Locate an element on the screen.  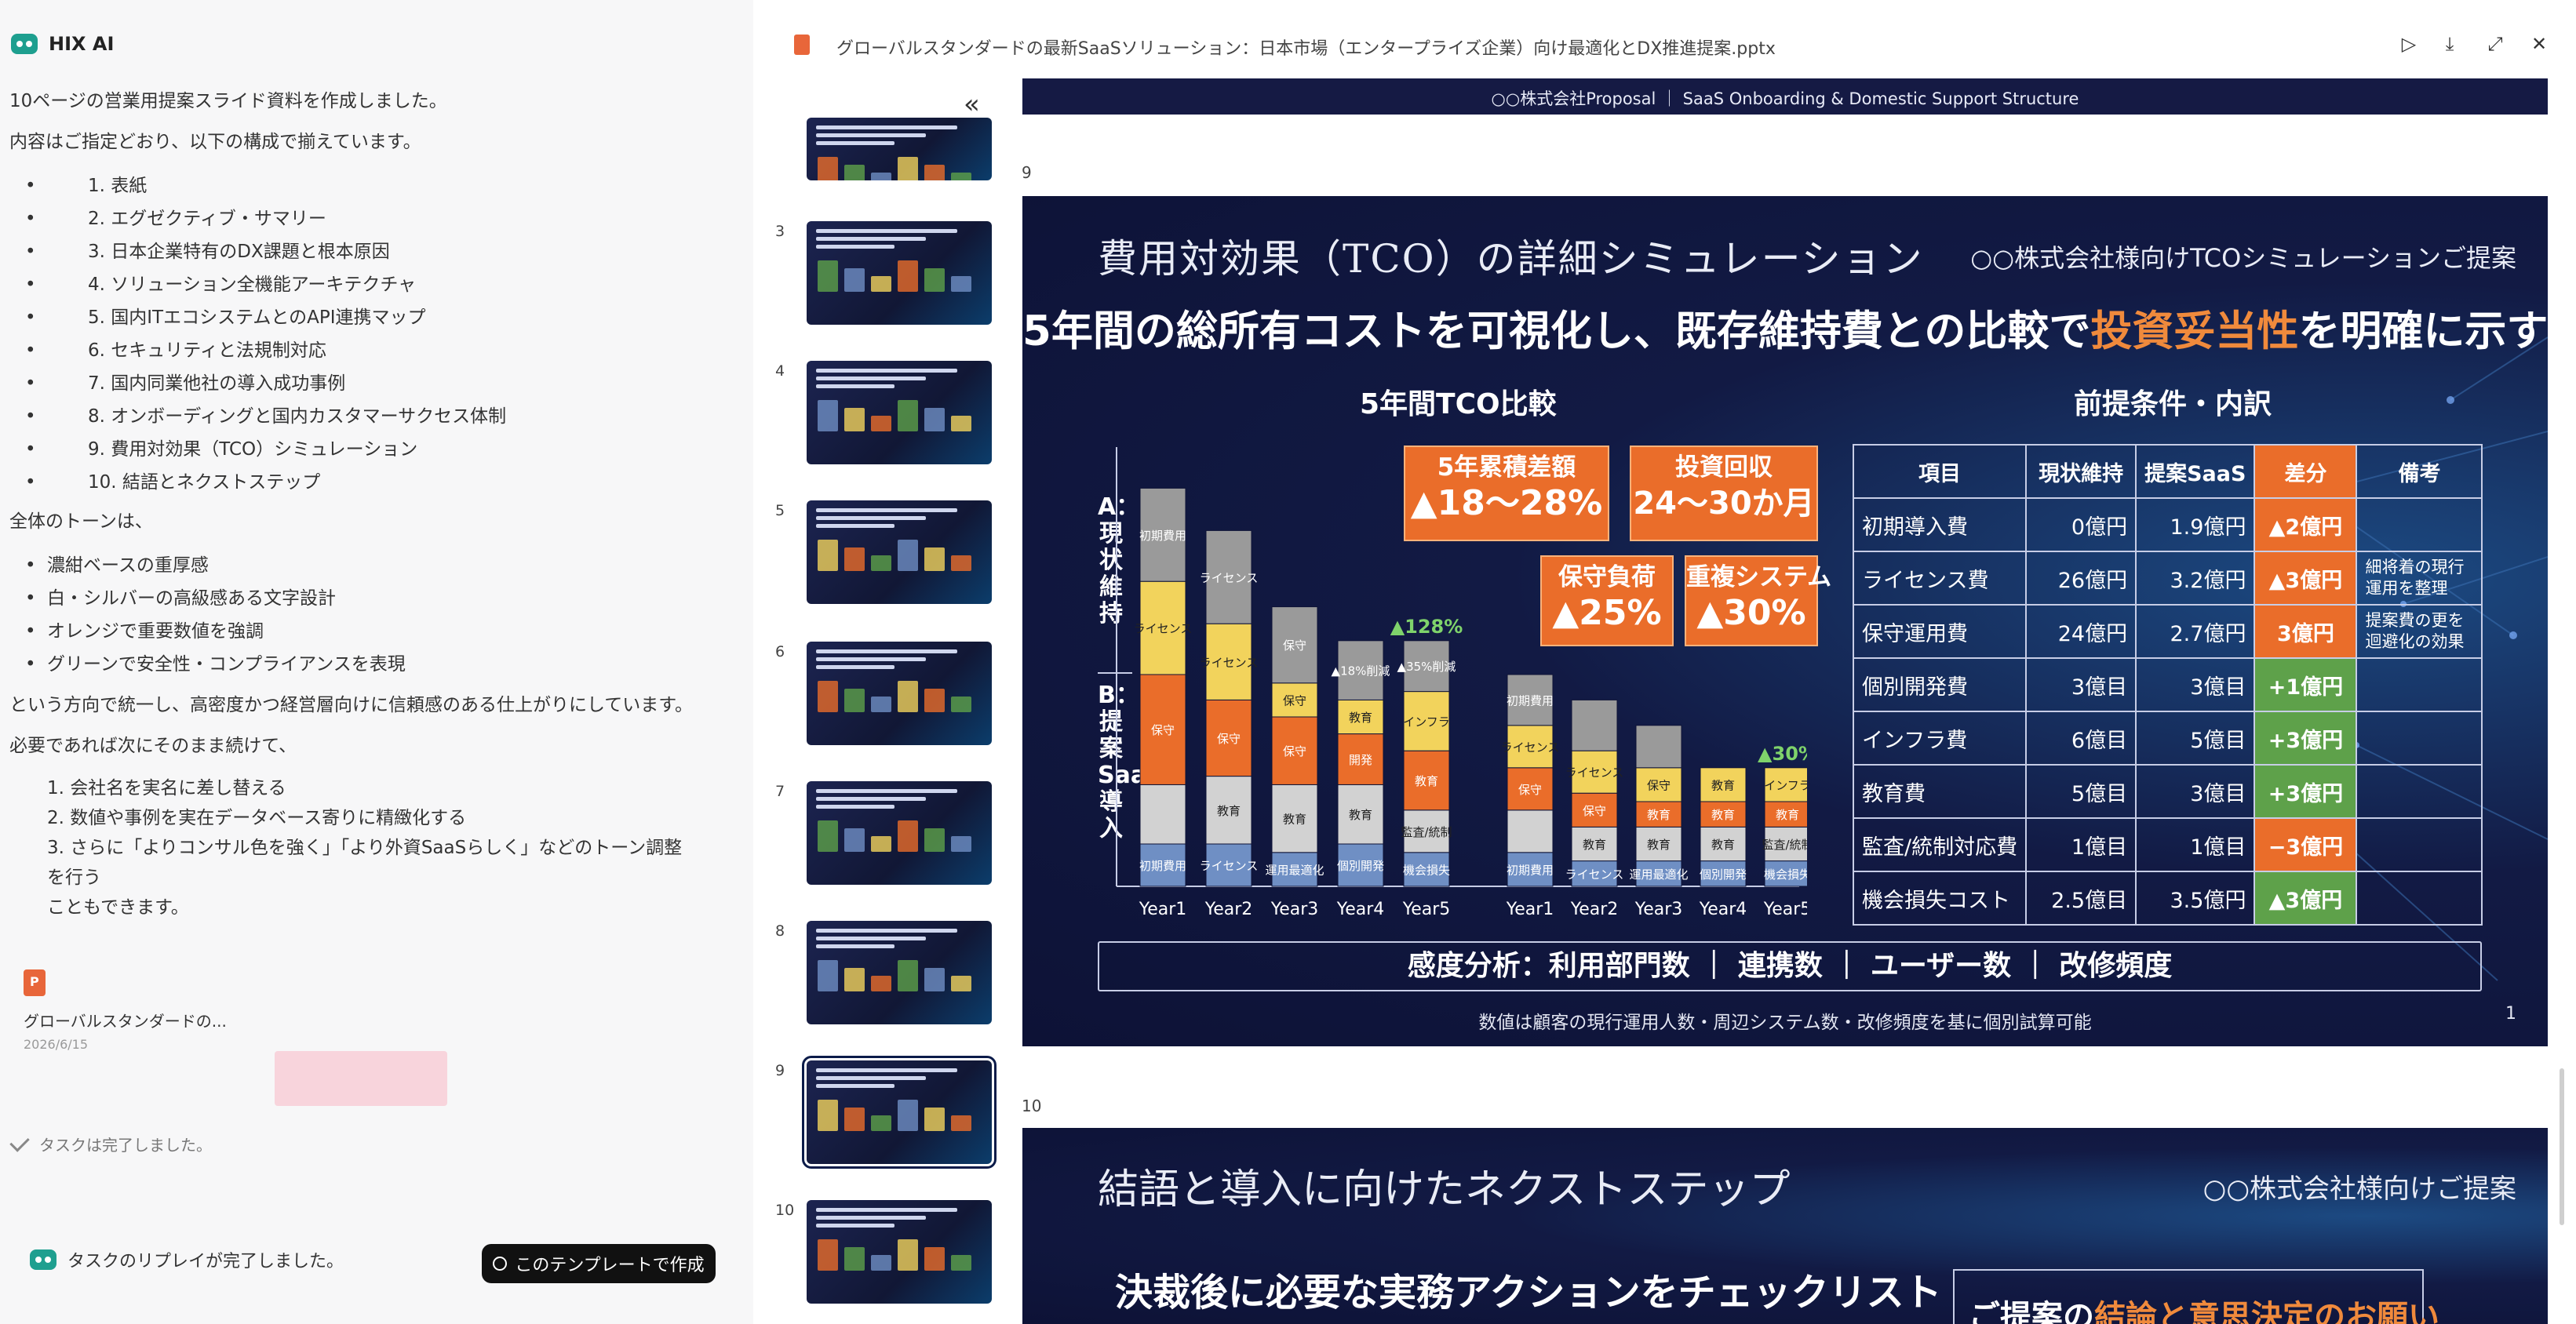
message-next-lead: 必要であれば次にそのまま続けて、 is located at coordinates (153, 746).